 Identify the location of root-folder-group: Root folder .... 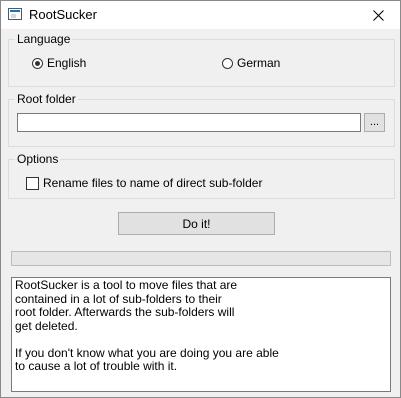
(201, 119).